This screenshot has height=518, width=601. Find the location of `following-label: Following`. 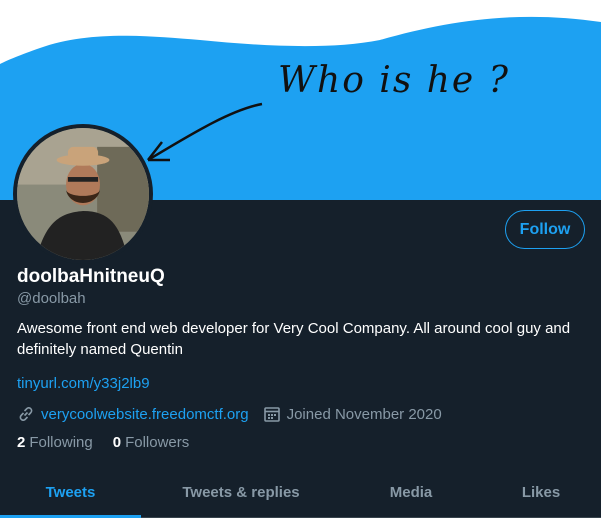

following-label: Following is located at coordinates (61, 442).